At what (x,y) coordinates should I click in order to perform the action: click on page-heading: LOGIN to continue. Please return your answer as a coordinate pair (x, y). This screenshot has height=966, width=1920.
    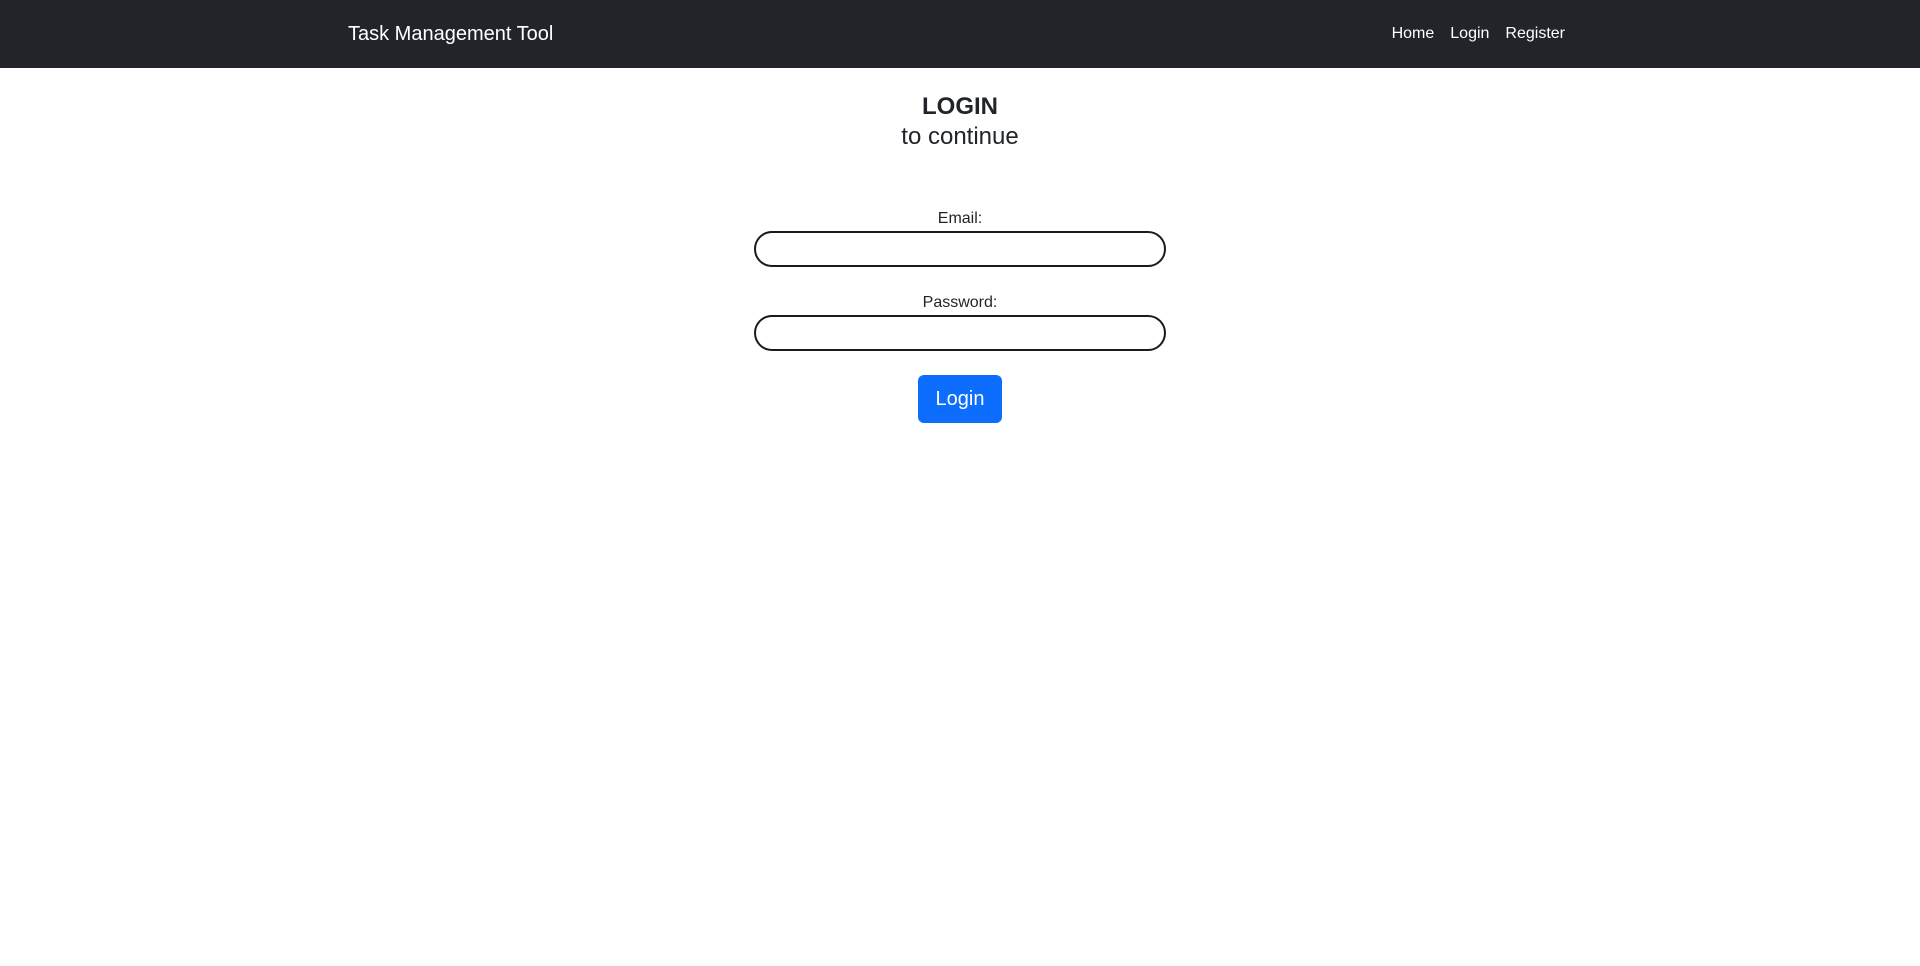
    Looking at the image, I should click on (960, 122).